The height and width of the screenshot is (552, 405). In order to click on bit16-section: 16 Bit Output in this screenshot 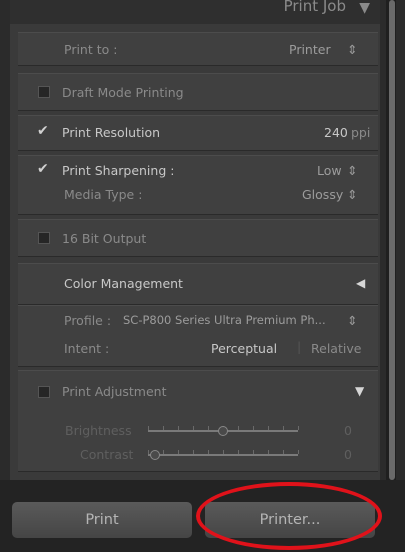, I will do `click(198, 238)`.